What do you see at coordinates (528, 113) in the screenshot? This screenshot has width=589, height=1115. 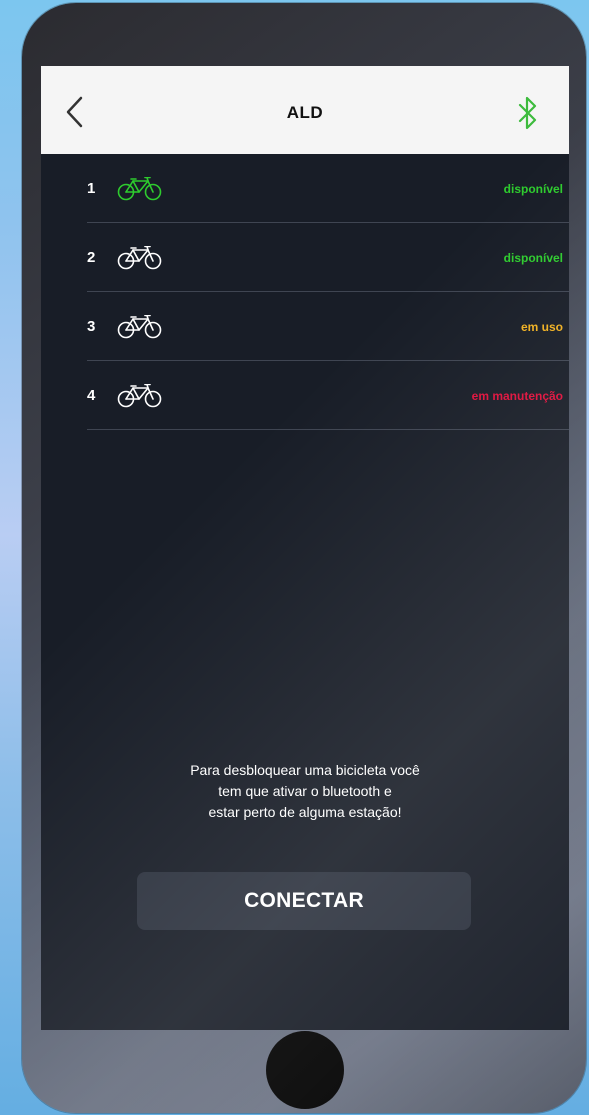 I see `bluetooth-icon` at bounding box center [528, 113].